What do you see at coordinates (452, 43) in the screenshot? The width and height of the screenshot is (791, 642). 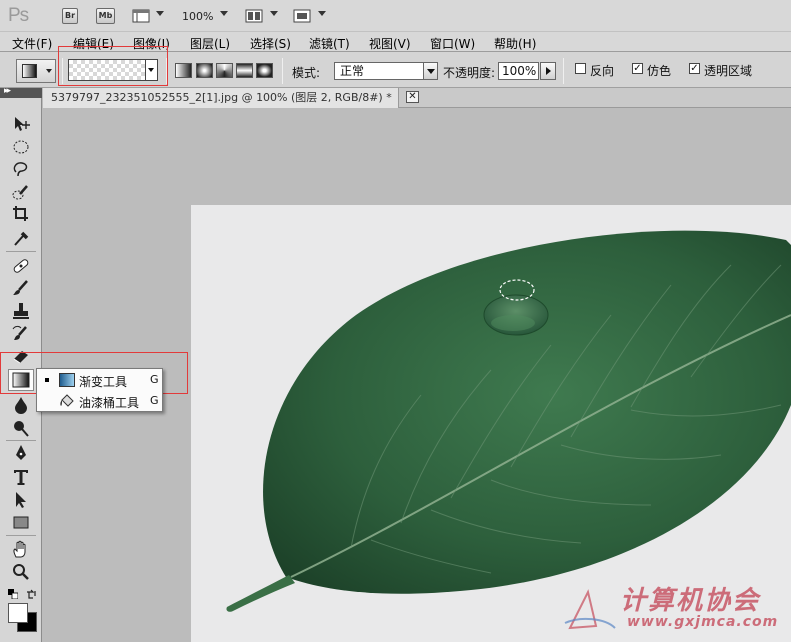 I see `menu-window: 窗口(W)` at bounding box center [452, 43].